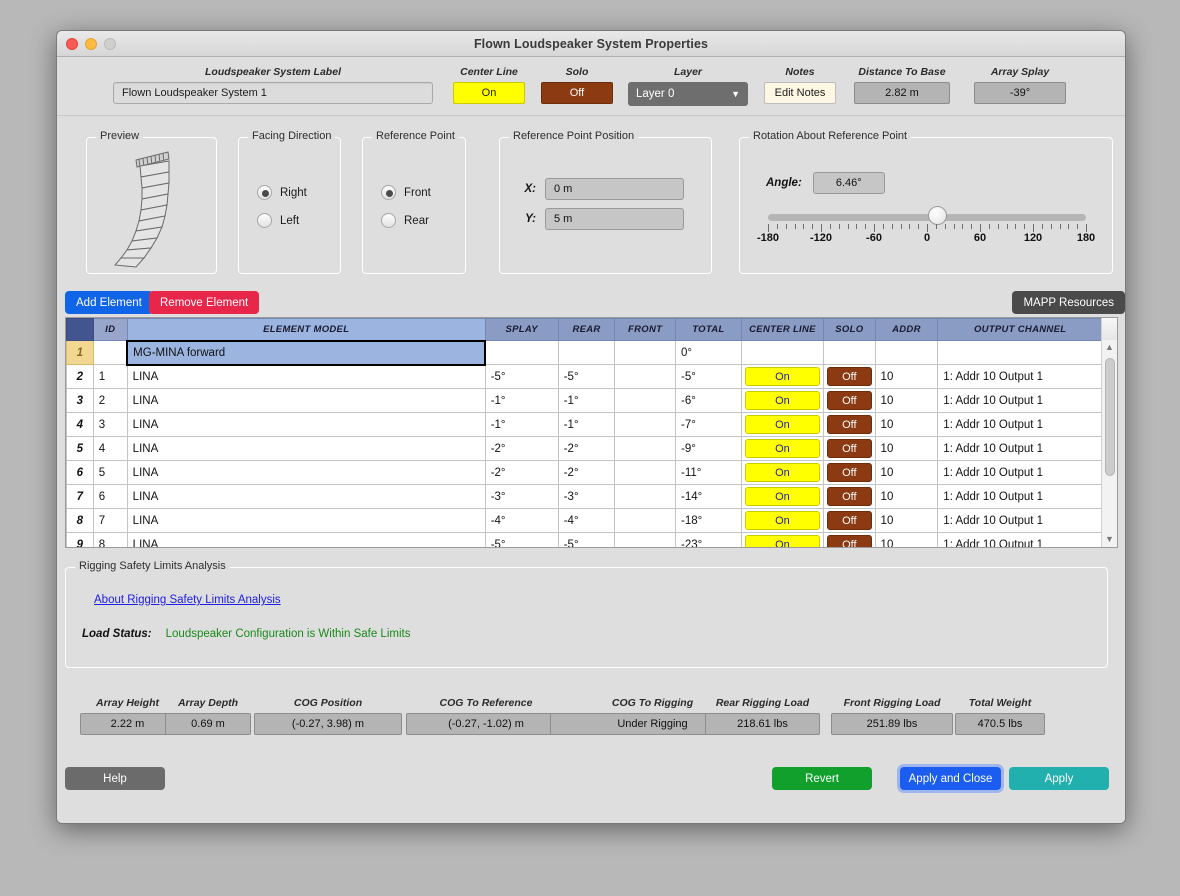 The image size is (1180, 896). I want to click on table-row: 1 MG-MINA forward 0°, so click(584, 352).